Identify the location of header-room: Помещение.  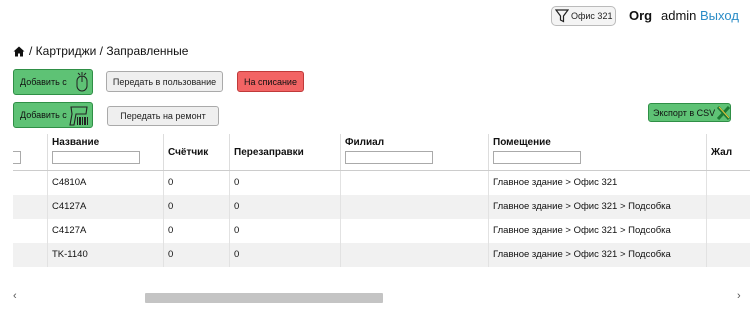
(597, 152).